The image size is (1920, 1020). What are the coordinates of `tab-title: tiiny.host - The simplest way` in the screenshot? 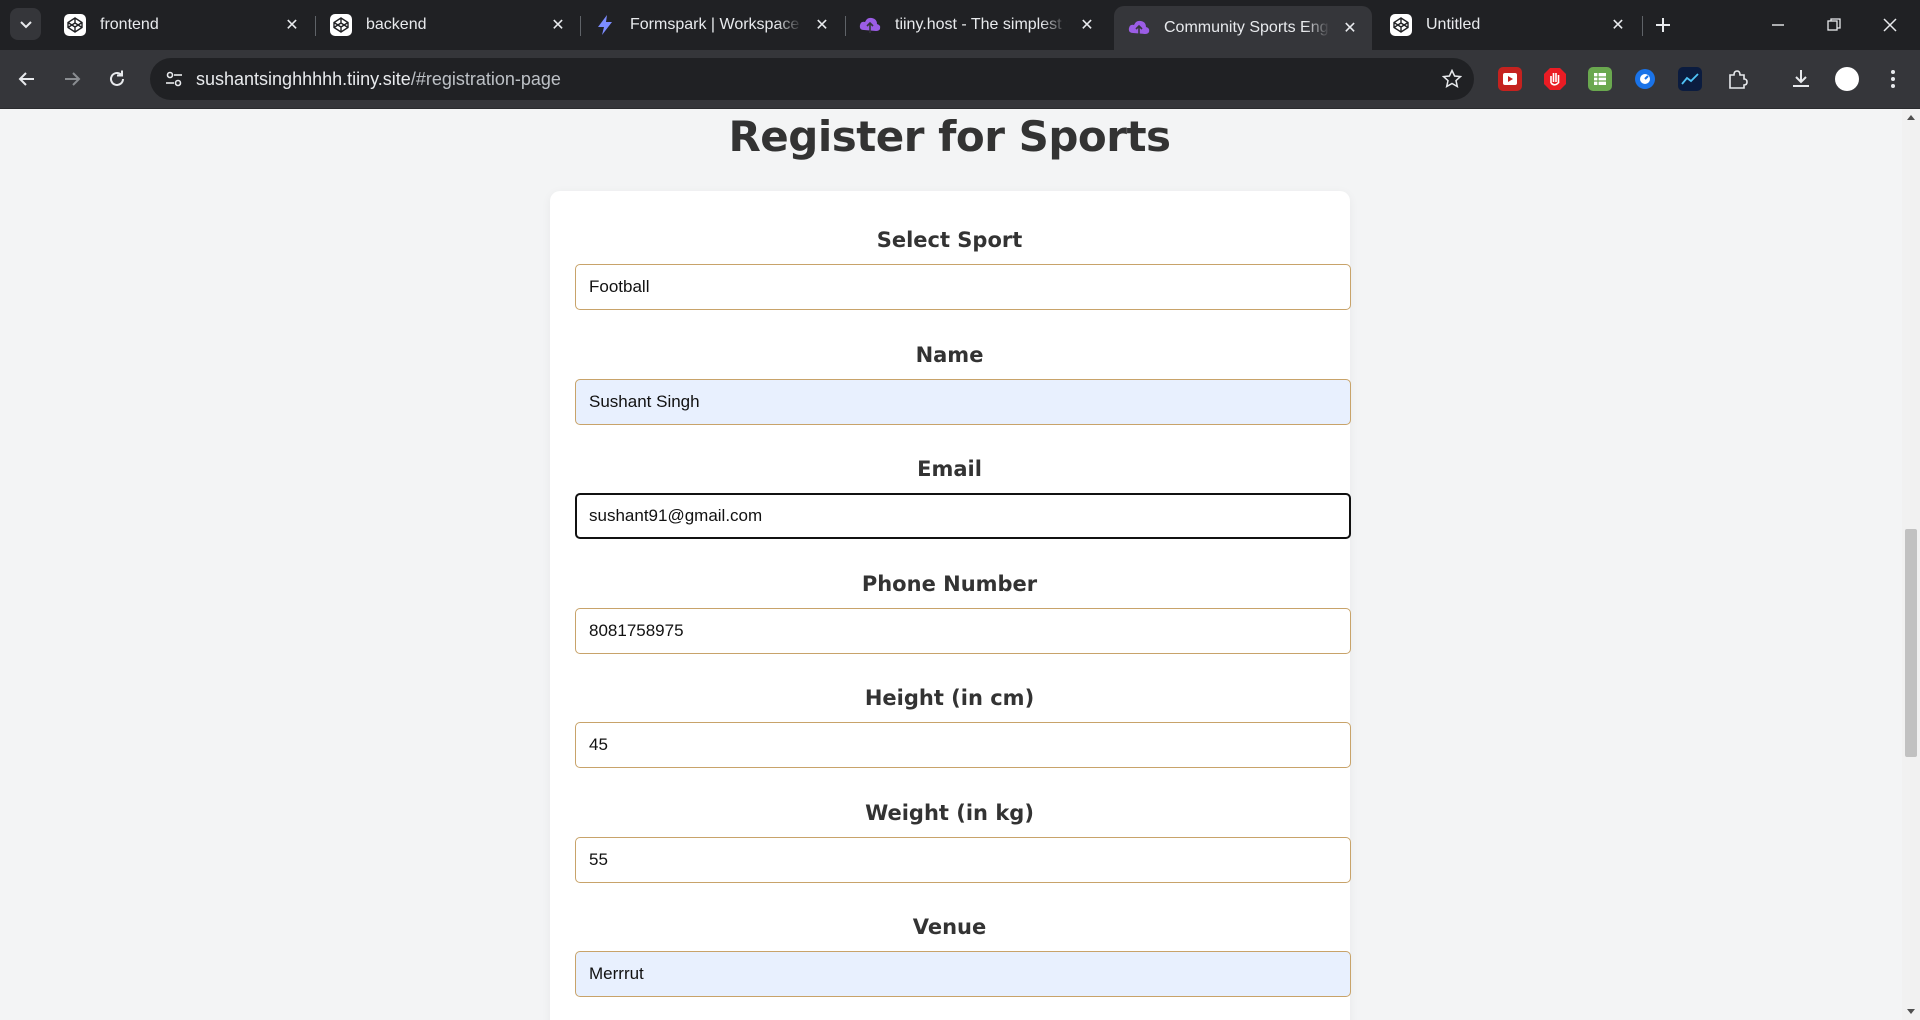 It's located at (981, 24).